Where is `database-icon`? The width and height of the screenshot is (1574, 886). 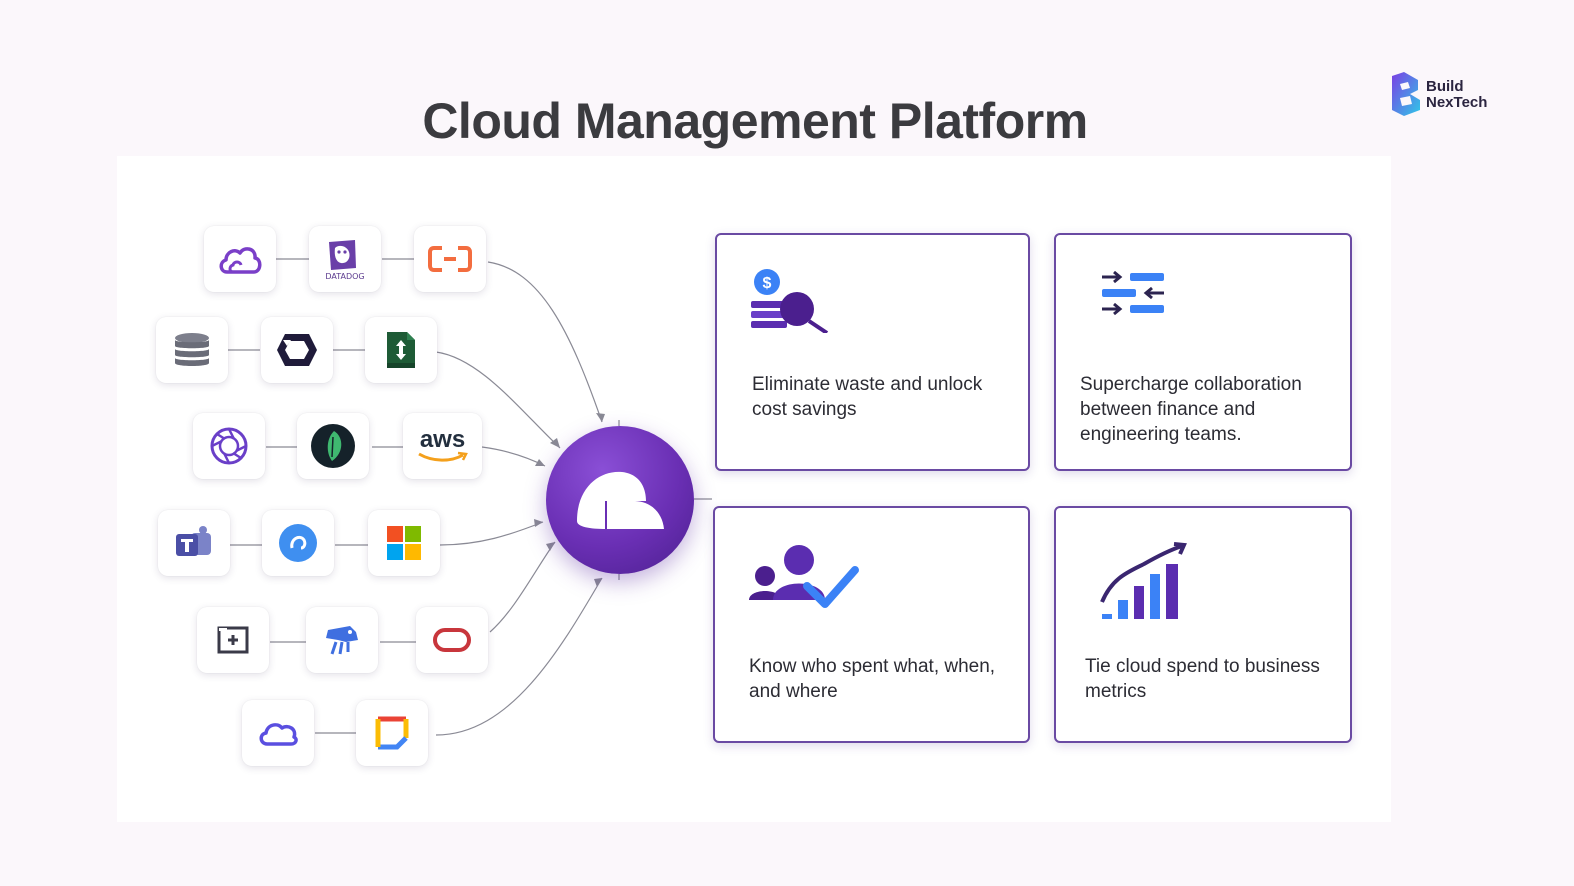 database-icon is located at coordinates (192, 349).